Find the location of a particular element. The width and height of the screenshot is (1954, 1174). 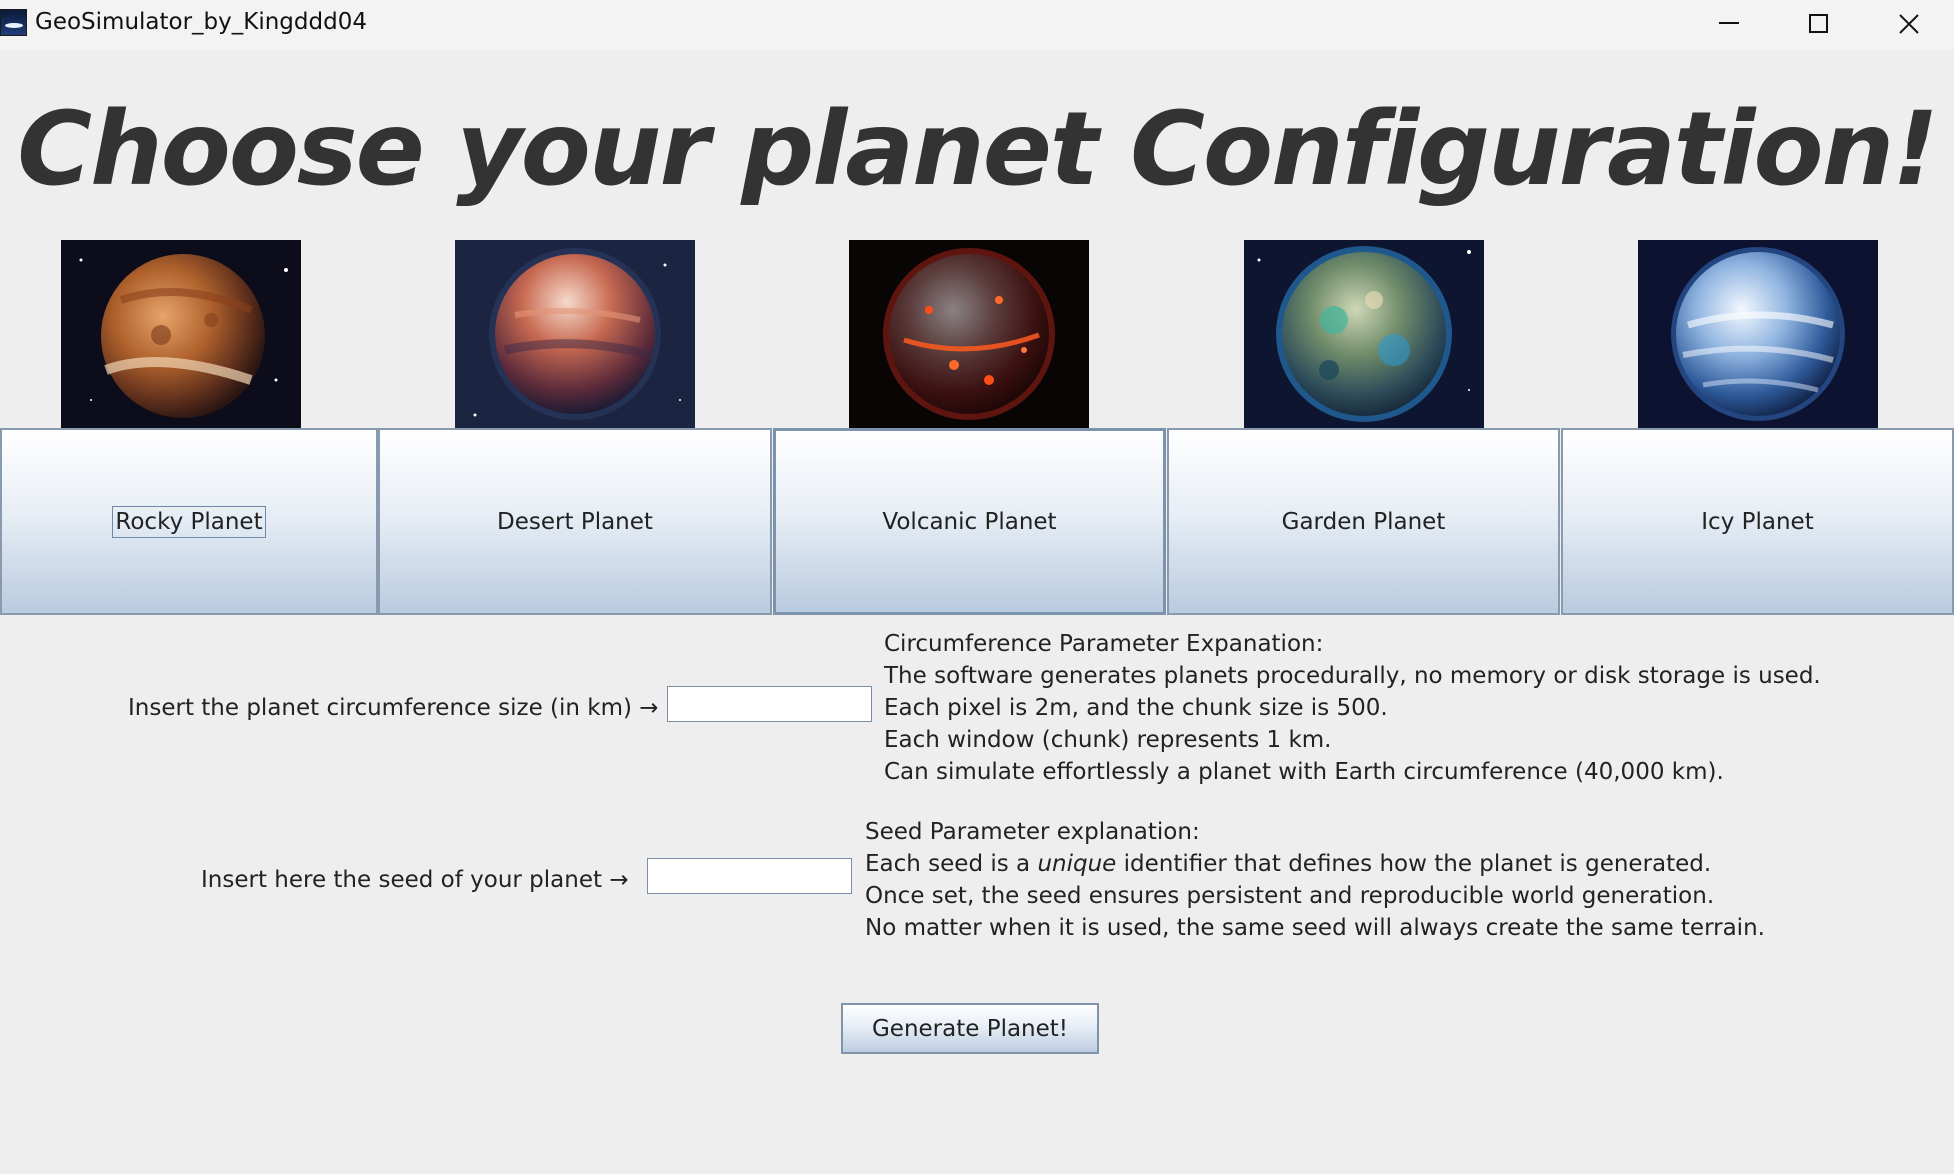

volcanic-planet-label: Volcanic Planet is located at coordinates (969, 521).